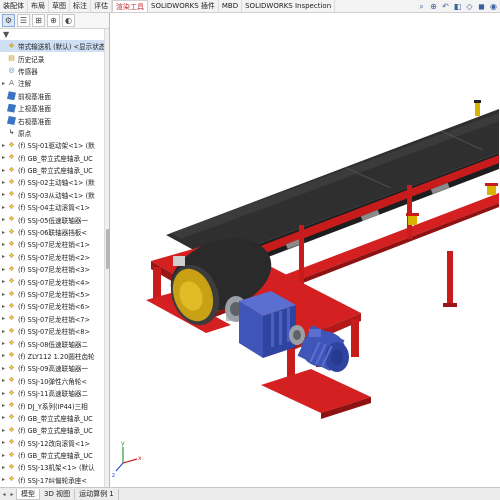  What do you see at coordinates (54, 281) in the screenshot?
I see `tree-item: ▸ ❖ (f) SSJ-07尼龙柱销<4>` at bounding box center [54, 281].